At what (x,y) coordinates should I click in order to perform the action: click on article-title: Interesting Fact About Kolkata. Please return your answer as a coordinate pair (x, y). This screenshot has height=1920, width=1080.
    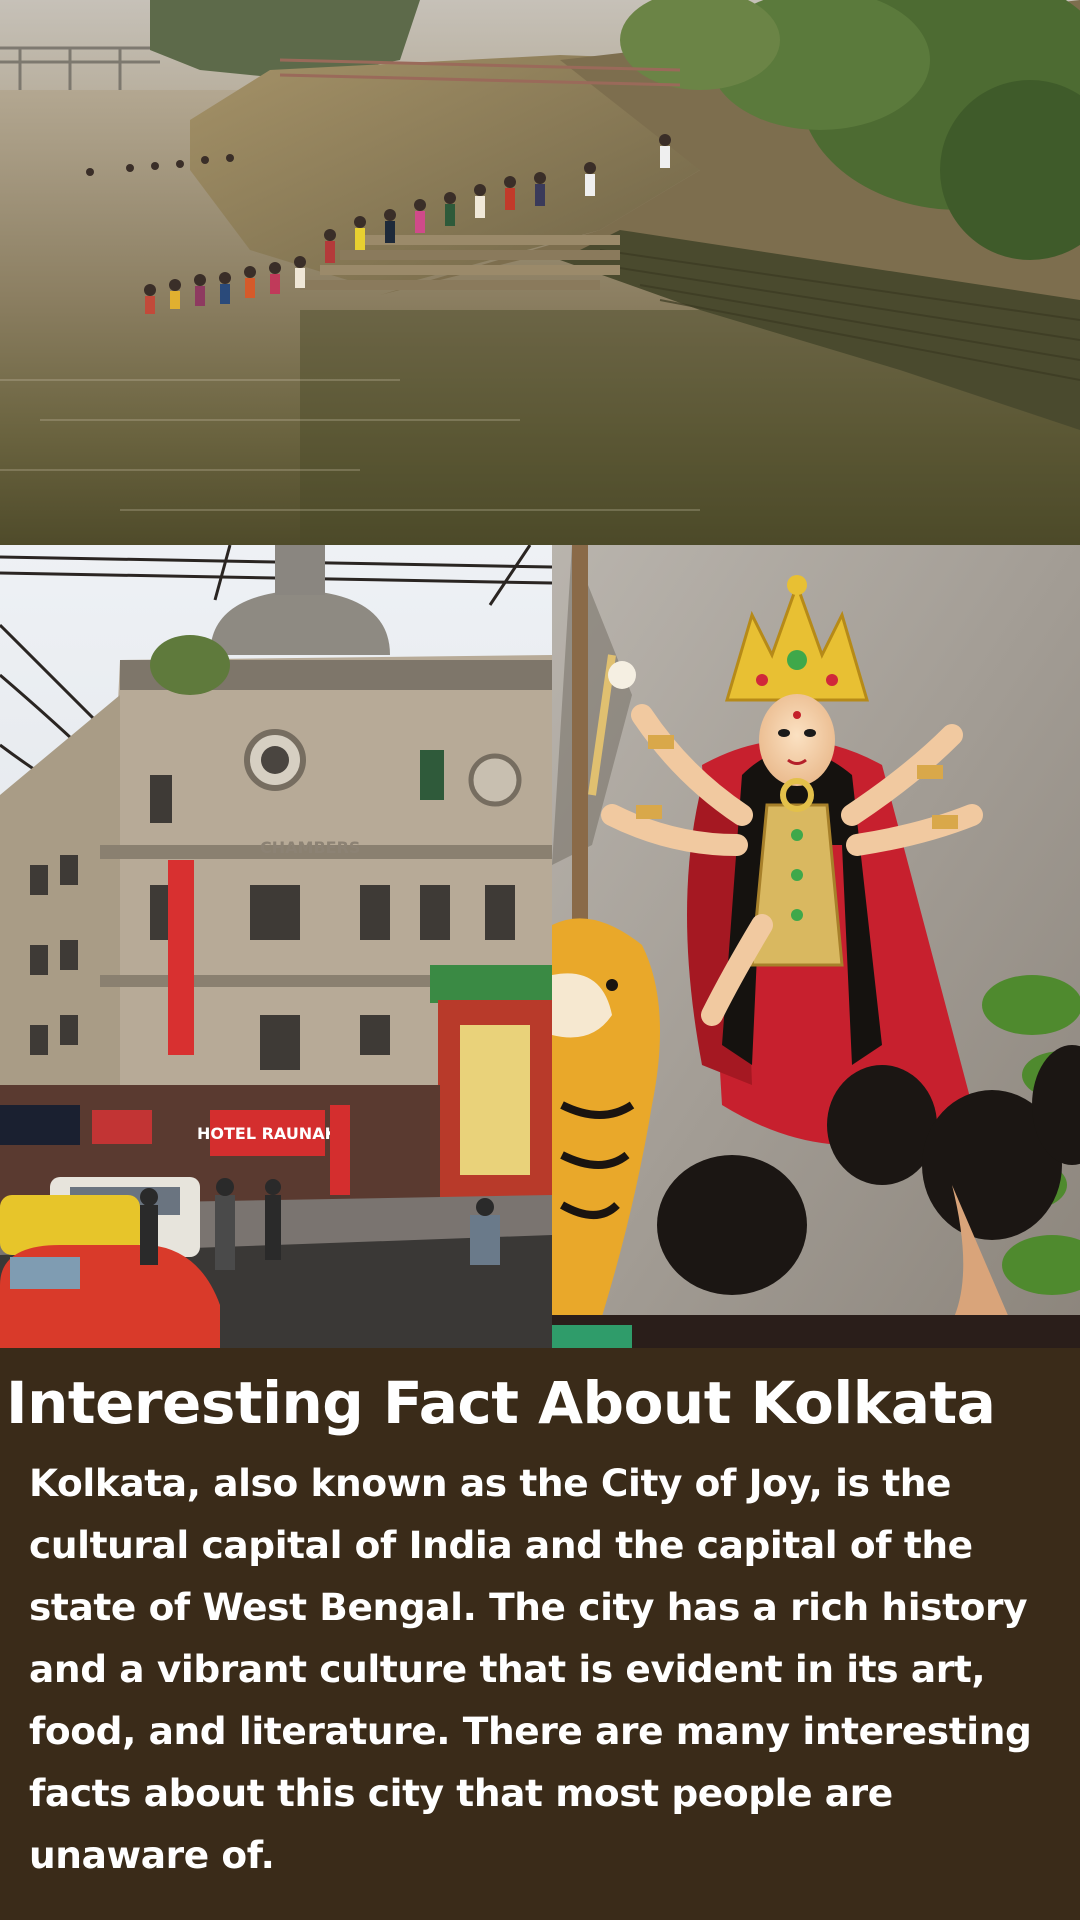
    Looking at the image, I should click on (501, 1403).